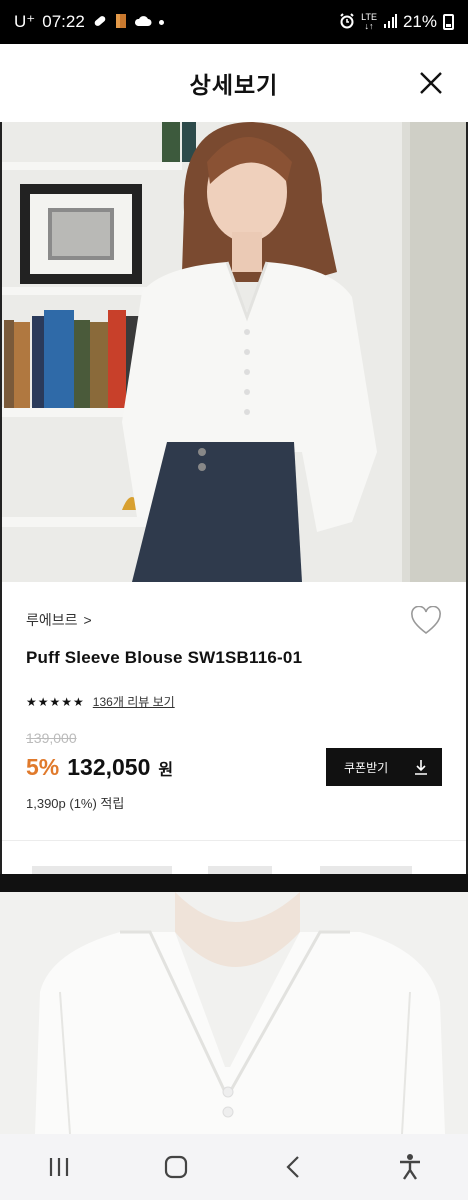  What do you see at coordinates (87, 620) in the screenshot?
I see `chevron-right-icon: >` at bounding box center [87, 620].